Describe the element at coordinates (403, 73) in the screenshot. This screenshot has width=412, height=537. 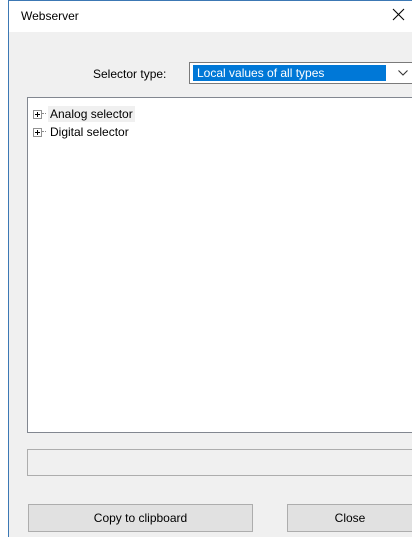
I see `chevron-down-icon` at that location.